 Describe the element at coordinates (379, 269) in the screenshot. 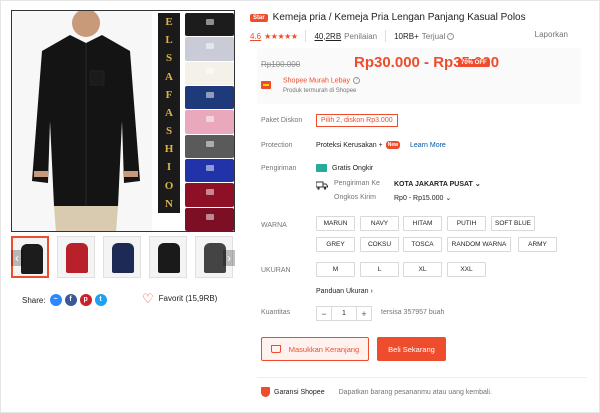

I see `size-option: L` at that location.